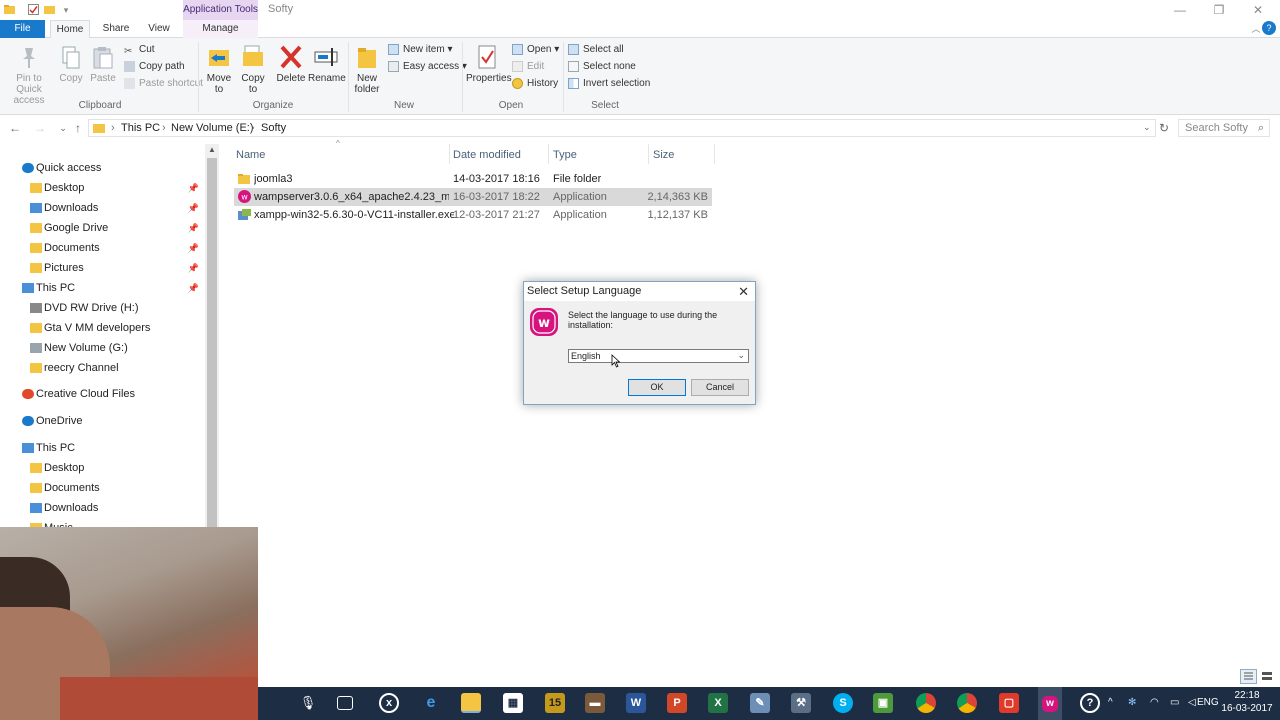 This screenshot has width=1280, height=720. What do you see at coordinates (253, 69) in the screenshot?
I see `copy-to-button: Copy to` at bounding box center [253, 69].